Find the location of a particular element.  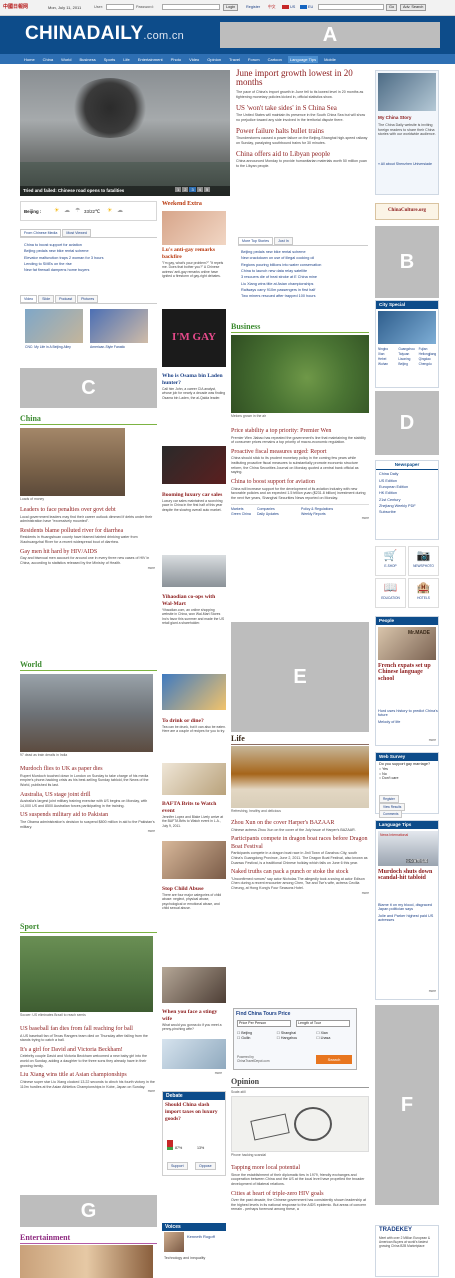

china-culture-banner: ChinaCulture.org is located at coordinates (407, 211).